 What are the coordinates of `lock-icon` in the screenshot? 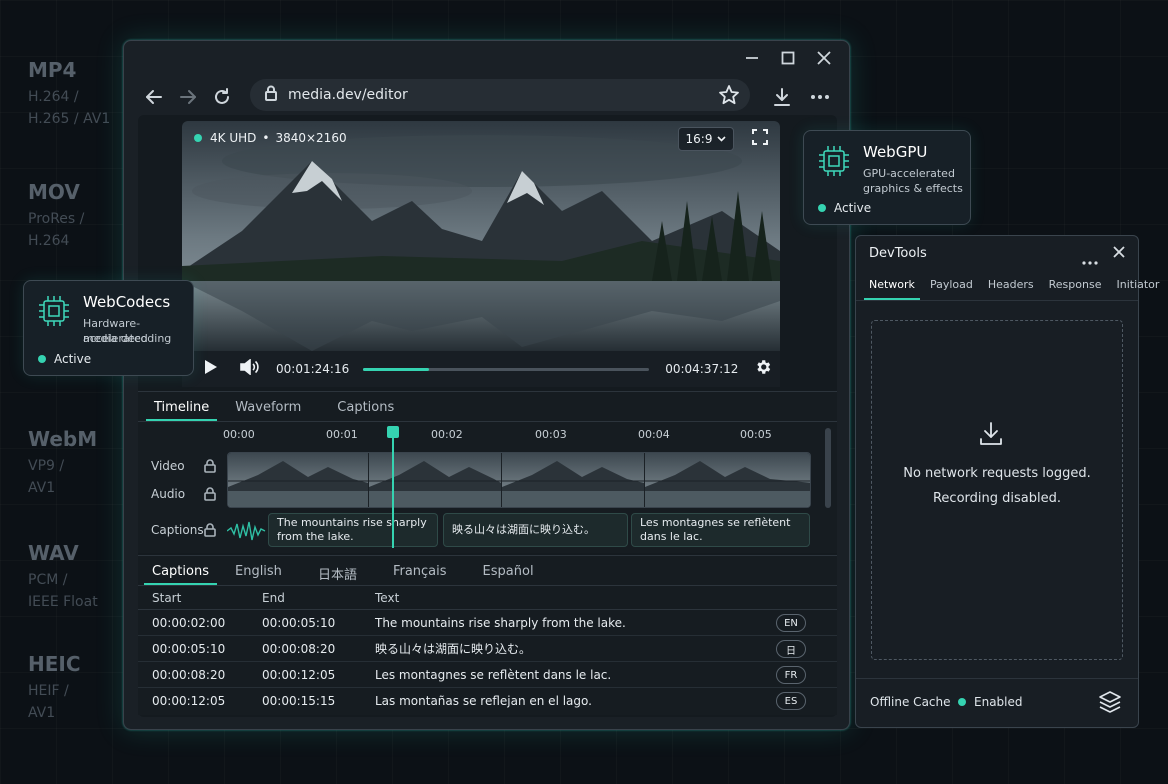 It's located at (210, 494).